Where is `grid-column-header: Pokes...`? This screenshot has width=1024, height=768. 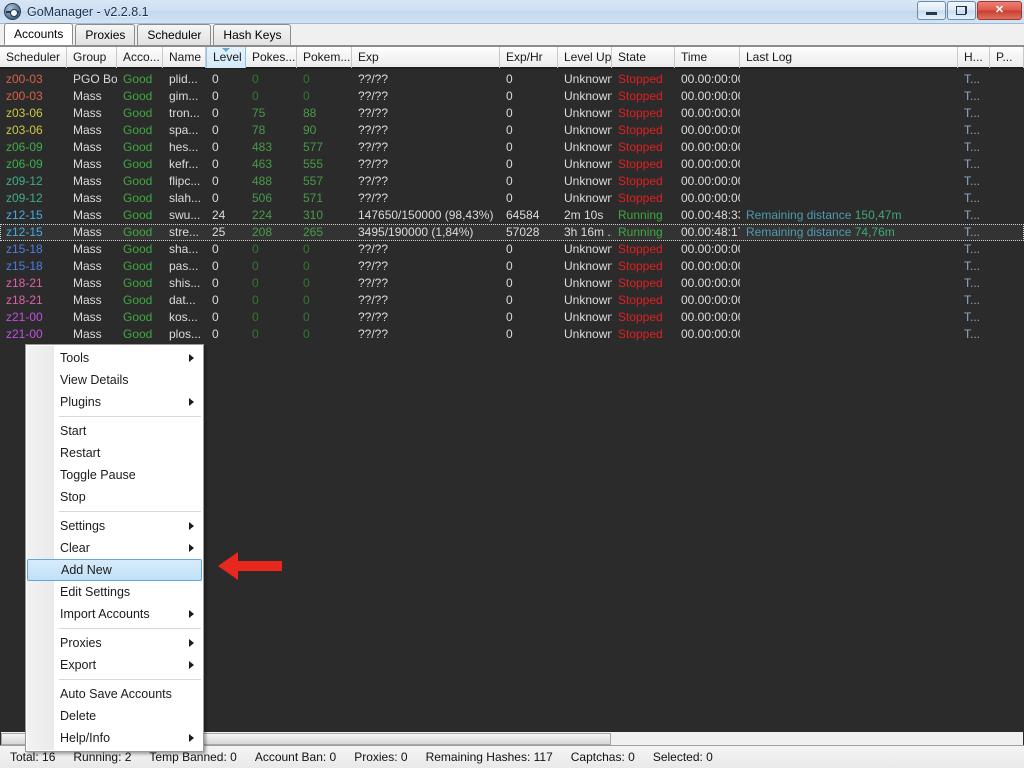 grid-column-header: Pokes... is located at coordinates (271, 57).